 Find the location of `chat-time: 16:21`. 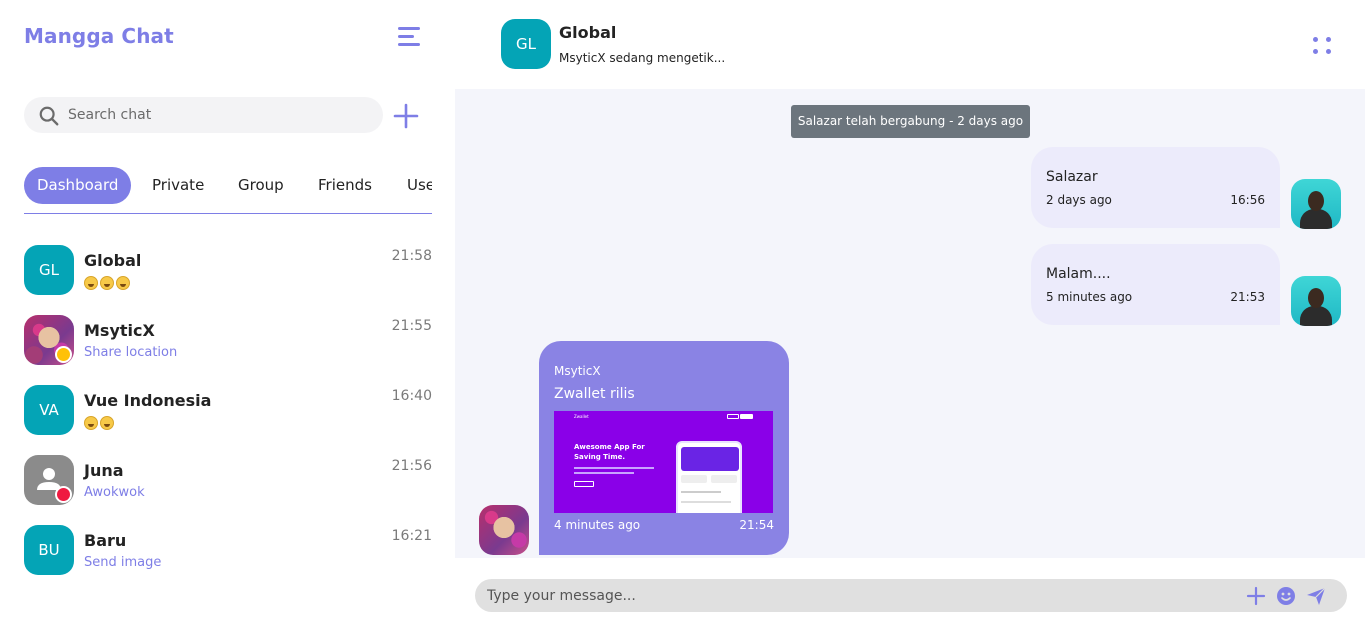

chat-time: 16:21 is located at coordinates (411, 536).